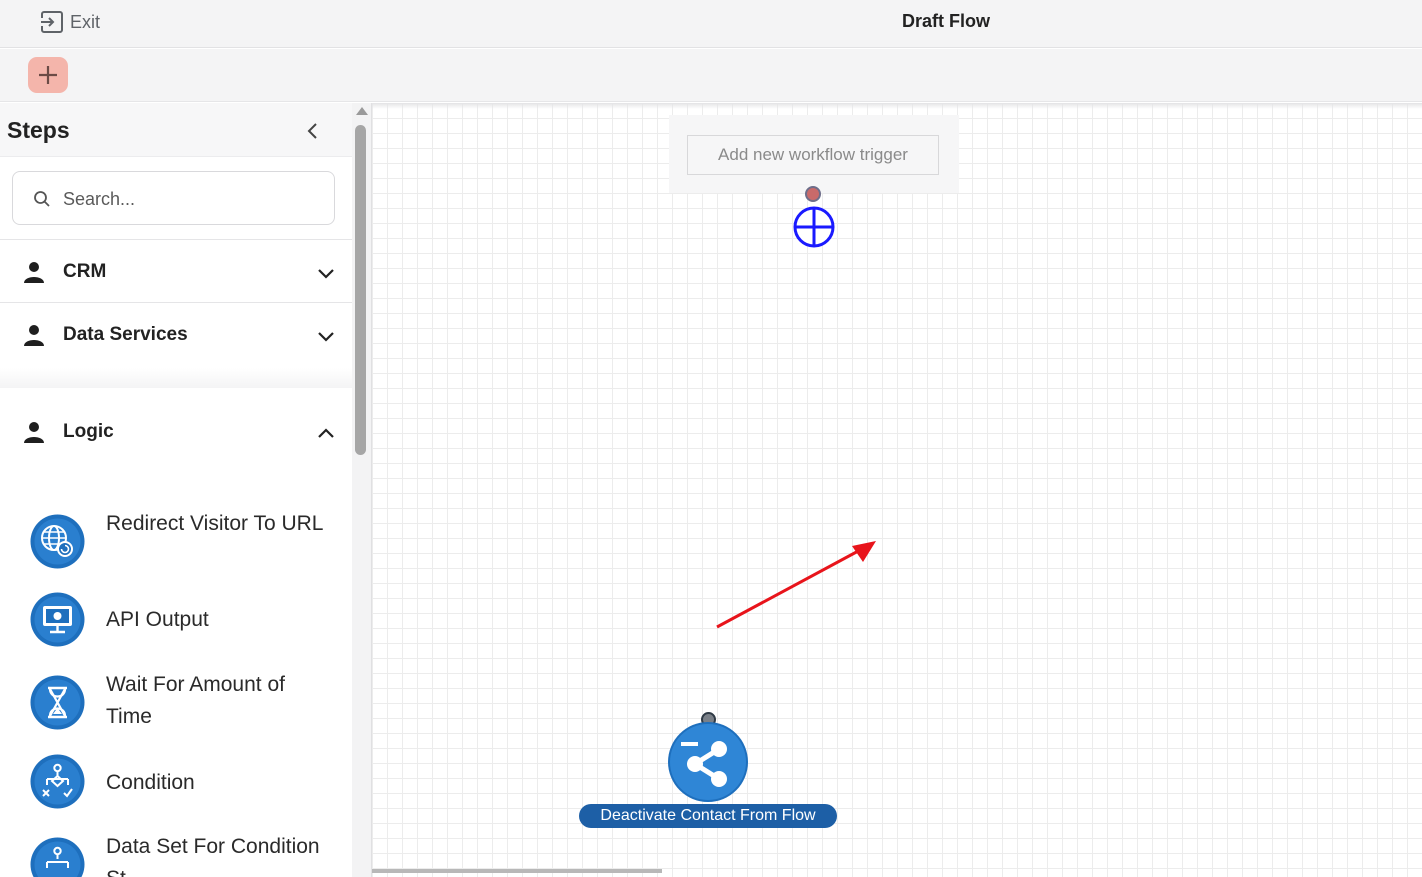  Describe the element at coordinates (85, 271) in the screenshot. I see `category-label: CRM` at that location.